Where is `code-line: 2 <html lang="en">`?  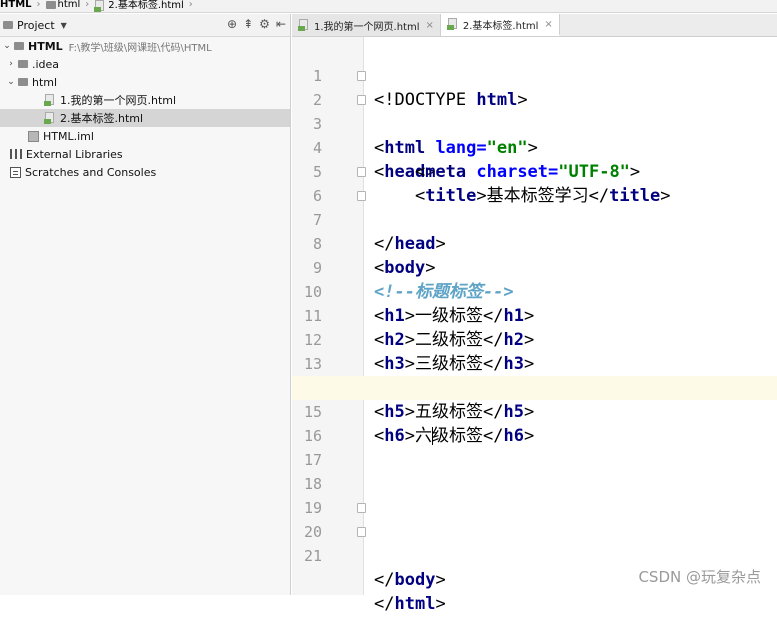
code-line: 2 <html lang="en"> is located at coordinates (534, 111).